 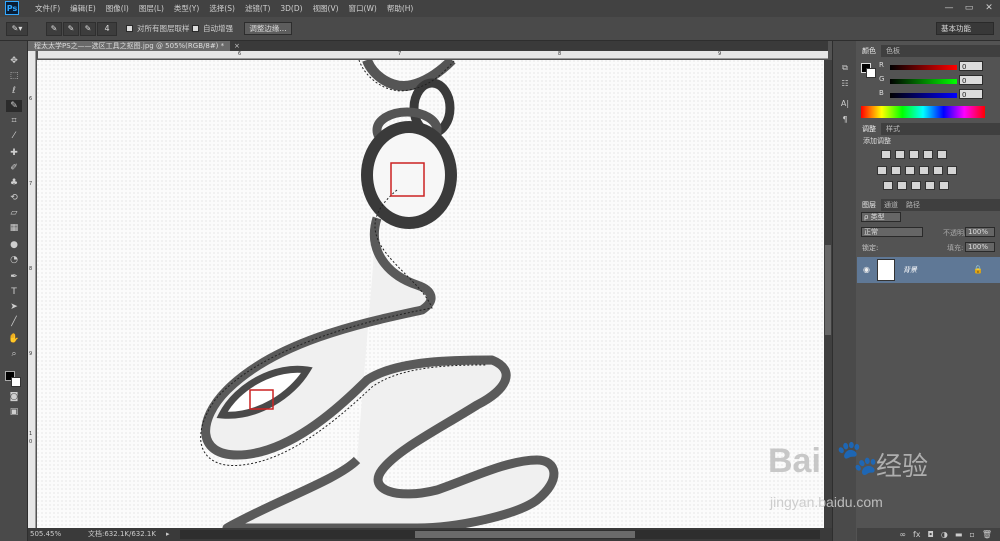 What do you see at coordinates (971, 80) in the screenshot?
I see `green-value-input: 0` at bounding box center [971, 80].